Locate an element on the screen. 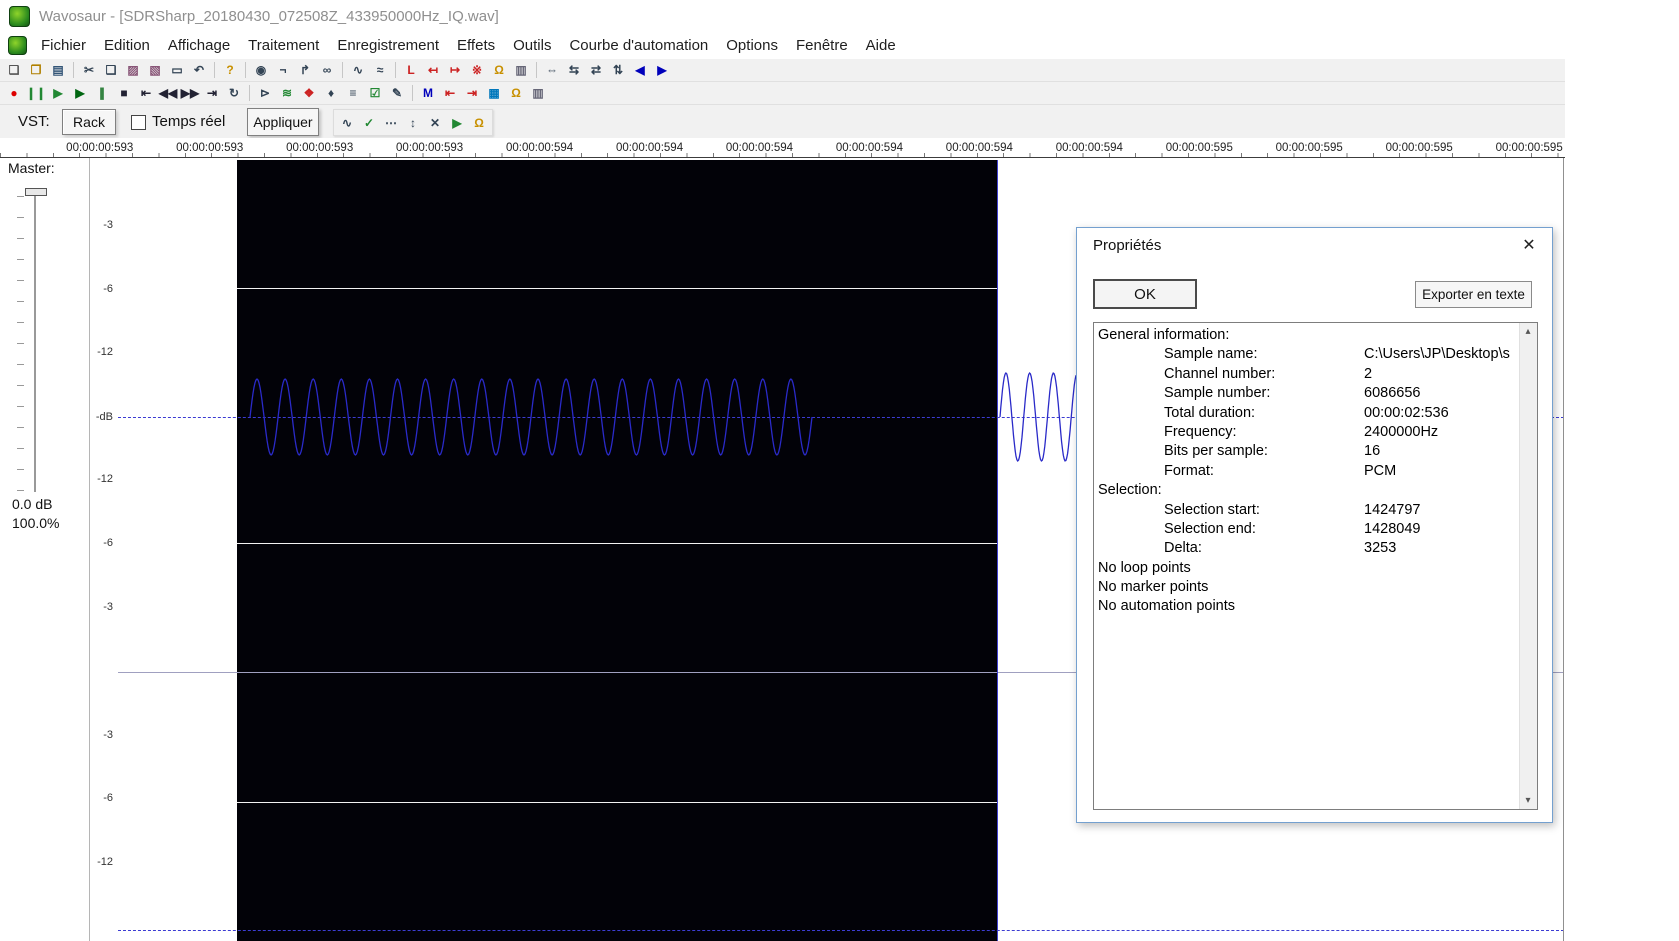 This screenshot has width=1679, height=941. marker-l-icon: L is located at coordinates (411, 70).